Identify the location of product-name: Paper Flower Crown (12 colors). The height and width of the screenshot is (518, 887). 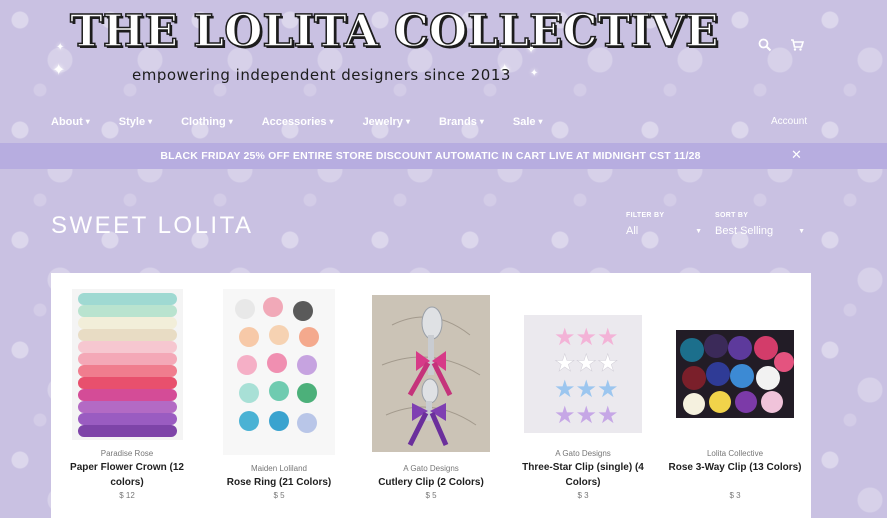
(127, 475).